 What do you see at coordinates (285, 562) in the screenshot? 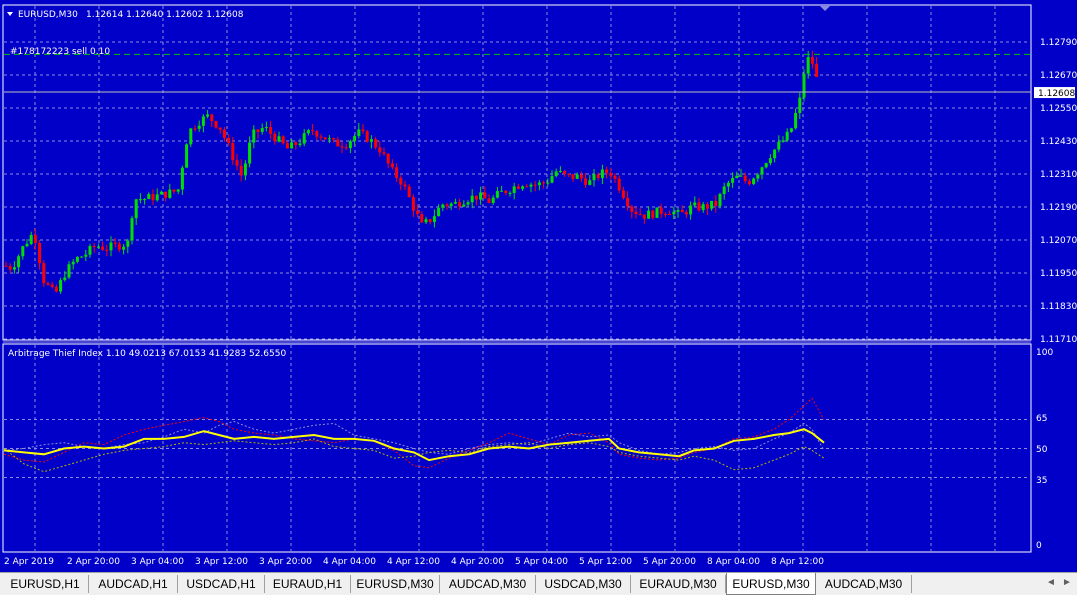
I see `time-label: 3 Apr 20:00` at bounding box center [285, 562].